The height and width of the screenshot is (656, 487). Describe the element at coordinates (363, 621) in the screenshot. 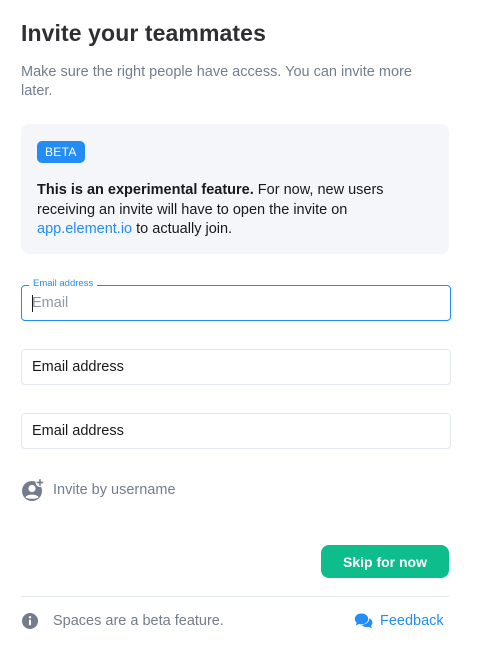

I see `chat-bubbles-icon` at that location.